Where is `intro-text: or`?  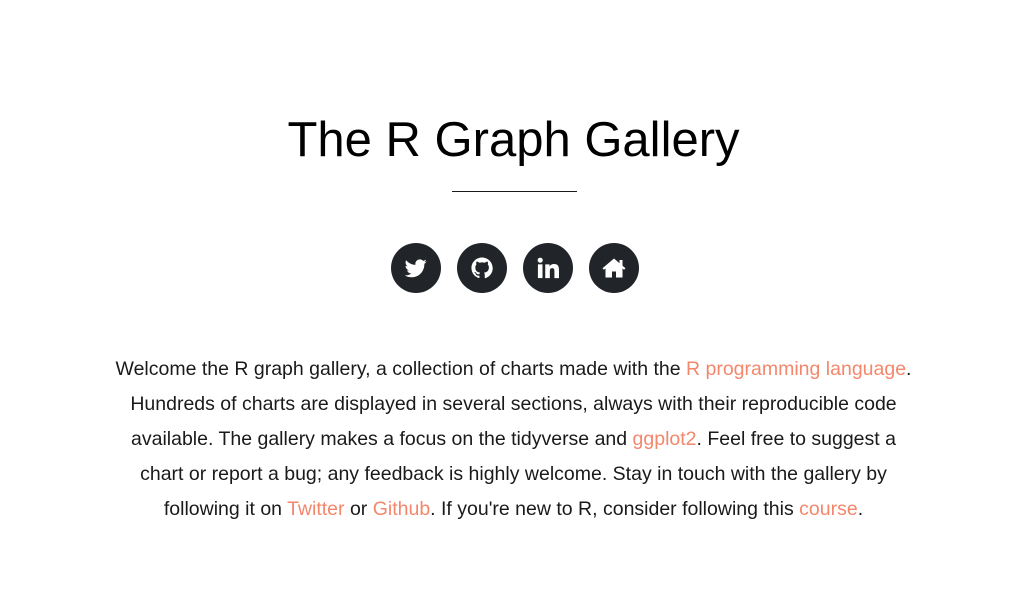
intro-text: or is located at coordinates (358, 509).